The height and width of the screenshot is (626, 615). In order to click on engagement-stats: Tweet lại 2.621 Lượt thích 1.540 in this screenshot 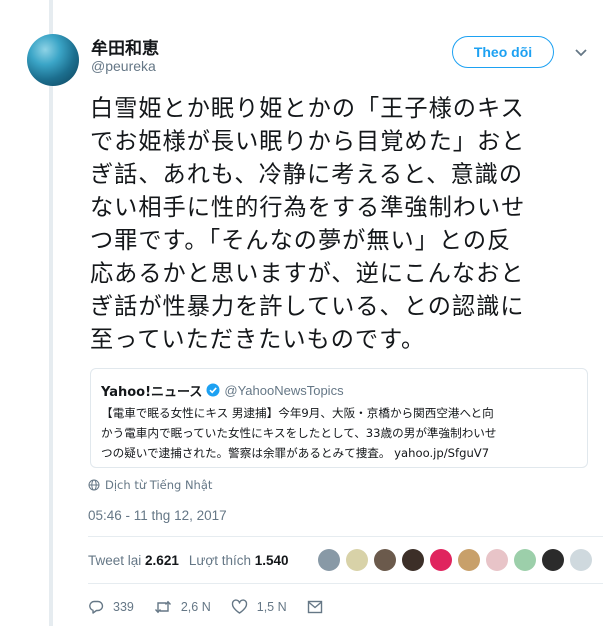, I will do `click(188, 560)`.